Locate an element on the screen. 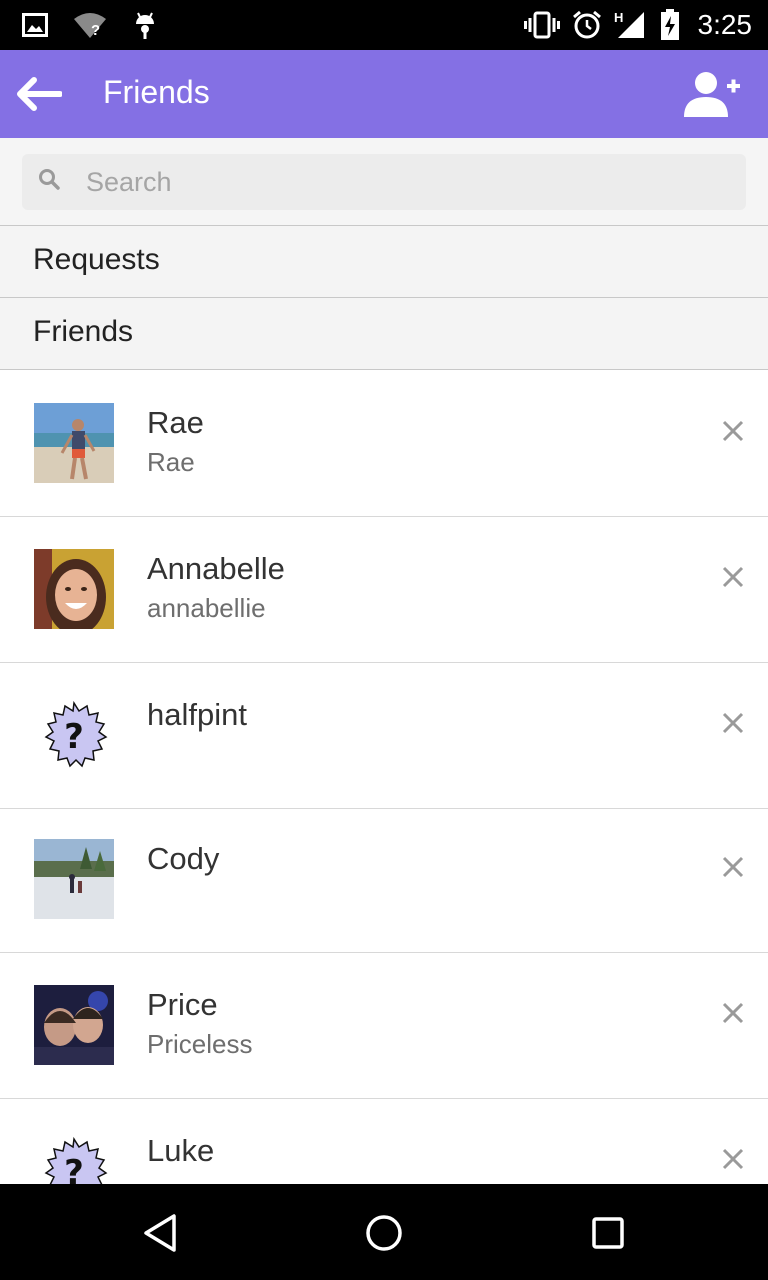 The width and height of the screenshot is (768, 1280). vibrate-icon is located at coordinates (541, 25).